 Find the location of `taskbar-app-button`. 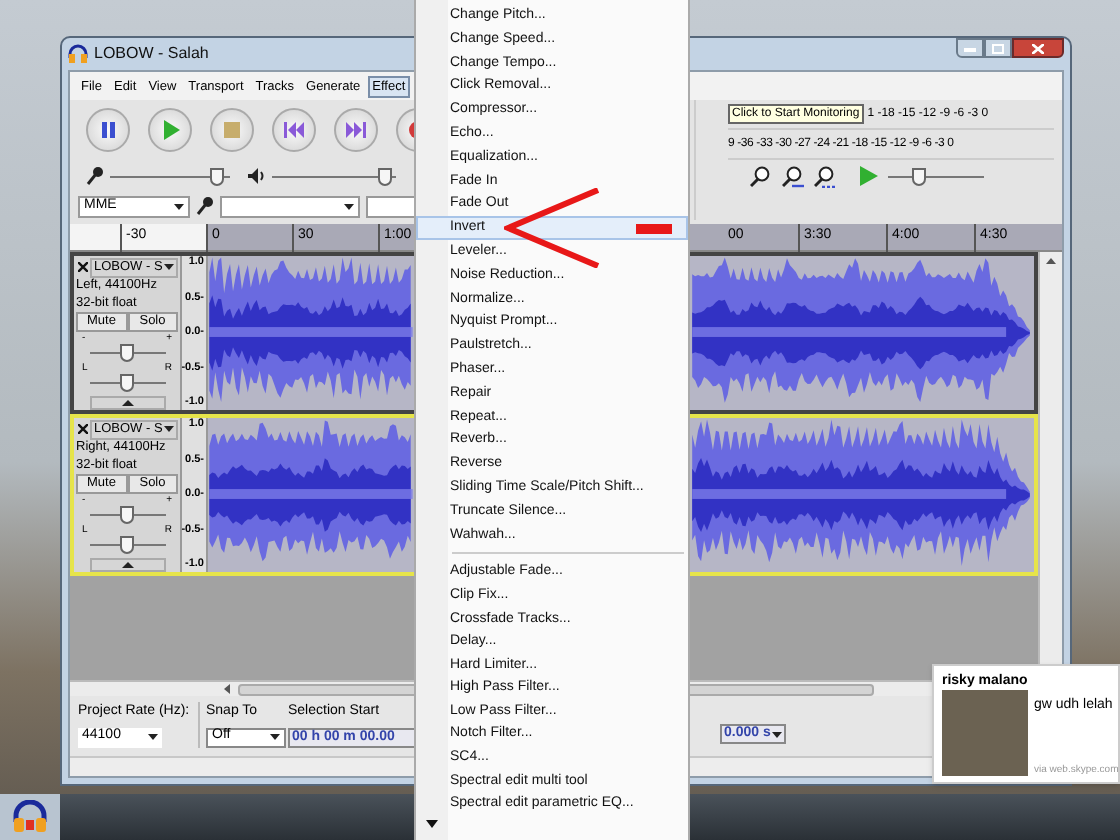

taskbar-app-button is located at coordinates (30, 817).